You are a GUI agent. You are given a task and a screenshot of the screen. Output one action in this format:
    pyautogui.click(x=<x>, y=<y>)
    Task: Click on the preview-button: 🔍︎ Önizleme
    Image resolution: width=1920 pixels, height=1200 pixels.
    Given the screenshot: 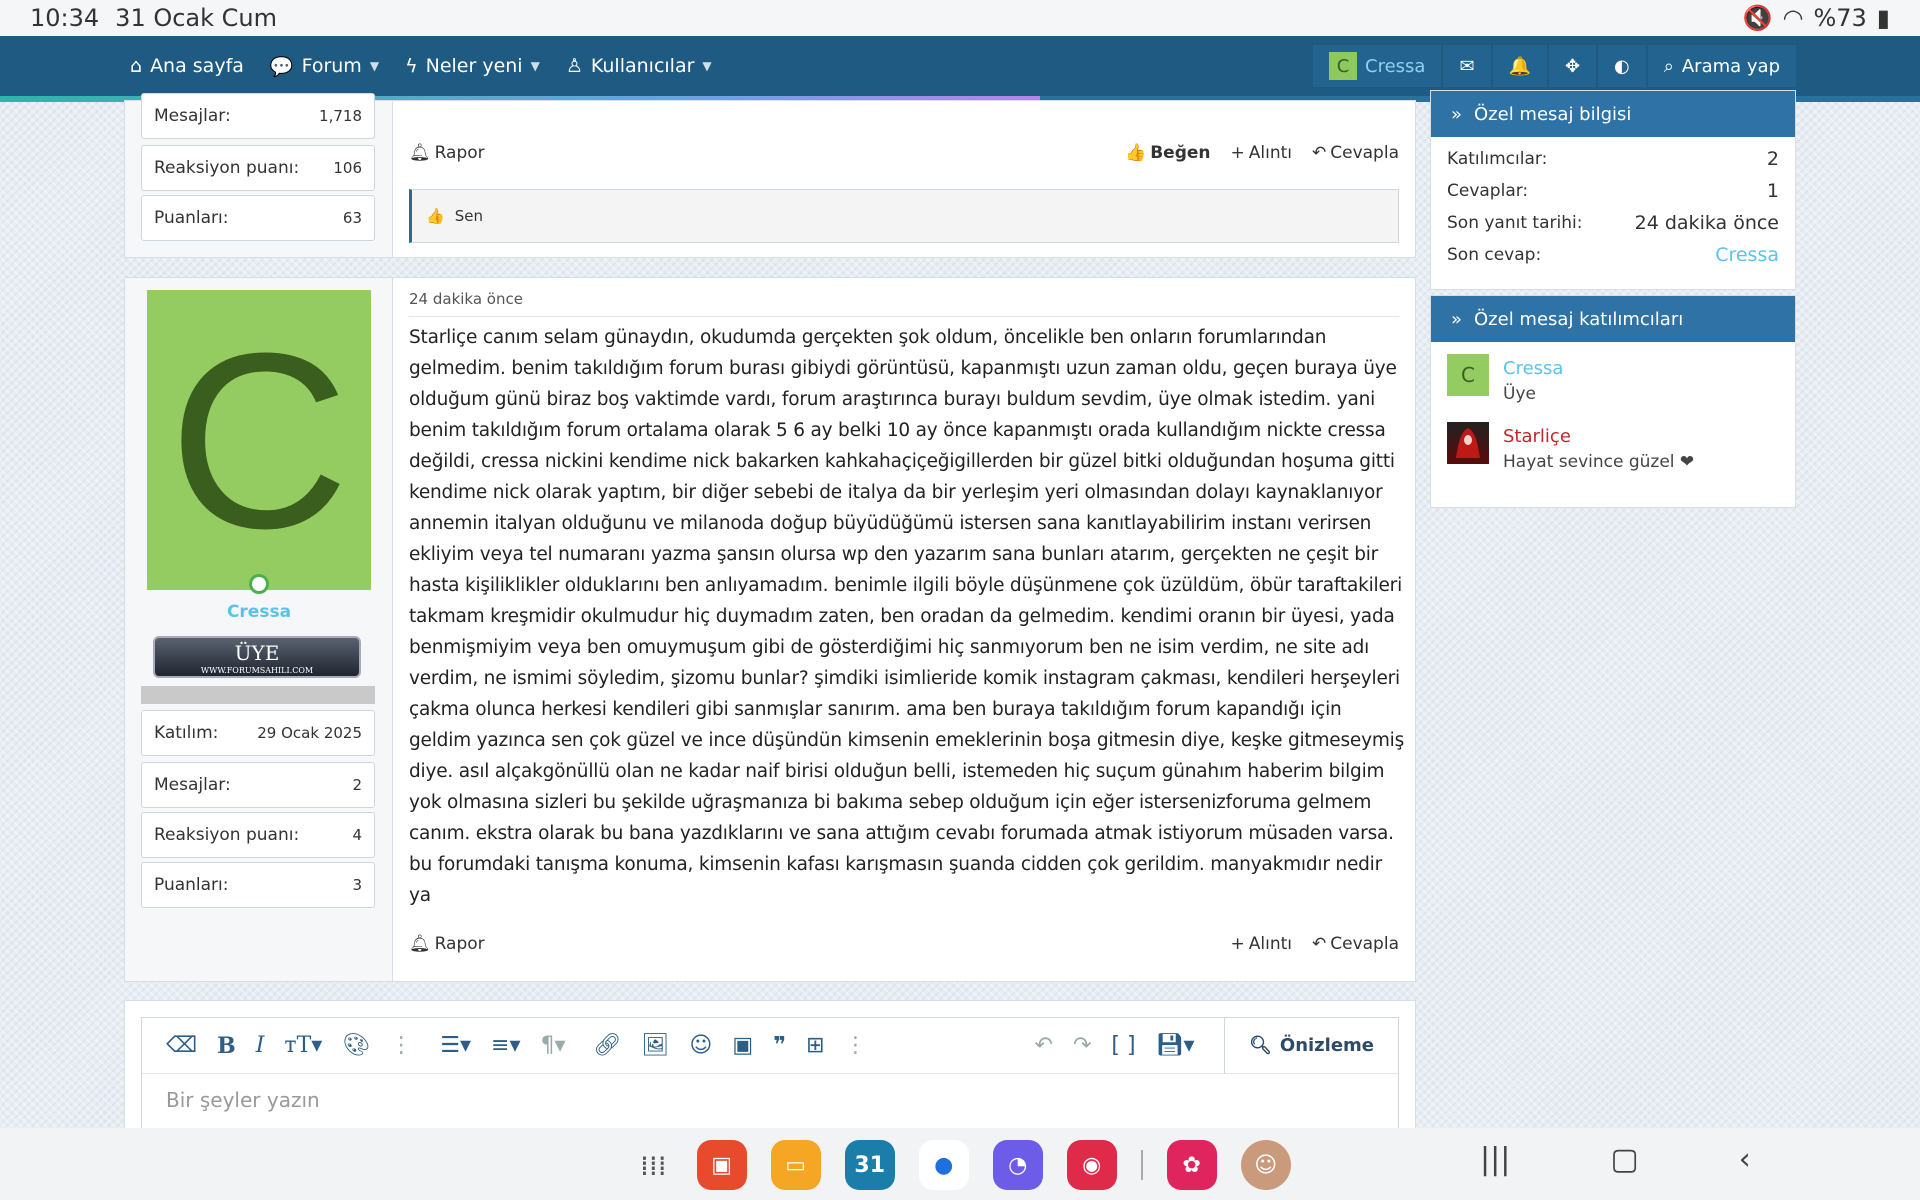 What is the action you would take?
    pyautogui.click(x=1311, y=1045)
    